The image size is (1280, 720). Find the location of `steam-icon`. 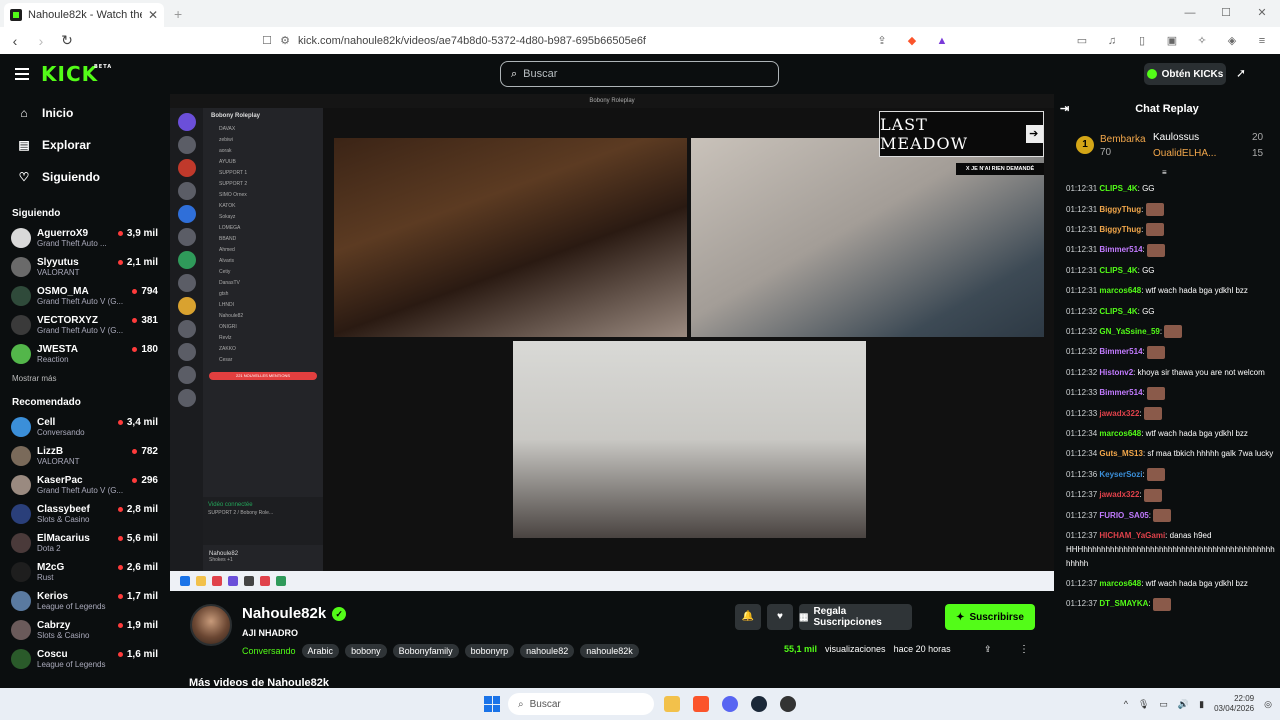

steam-icon is located at coordinates (759, 704).